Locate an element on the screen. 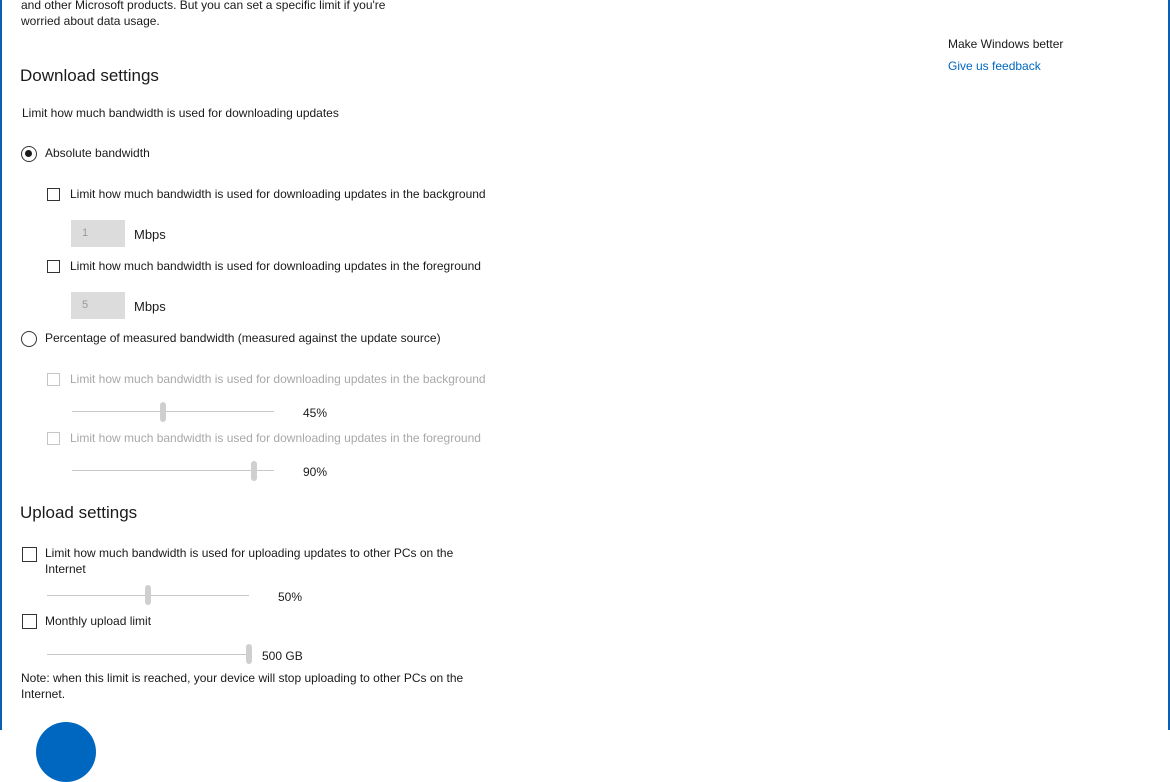  pct-foreground-slider-track is located at coordinates (173, 470).